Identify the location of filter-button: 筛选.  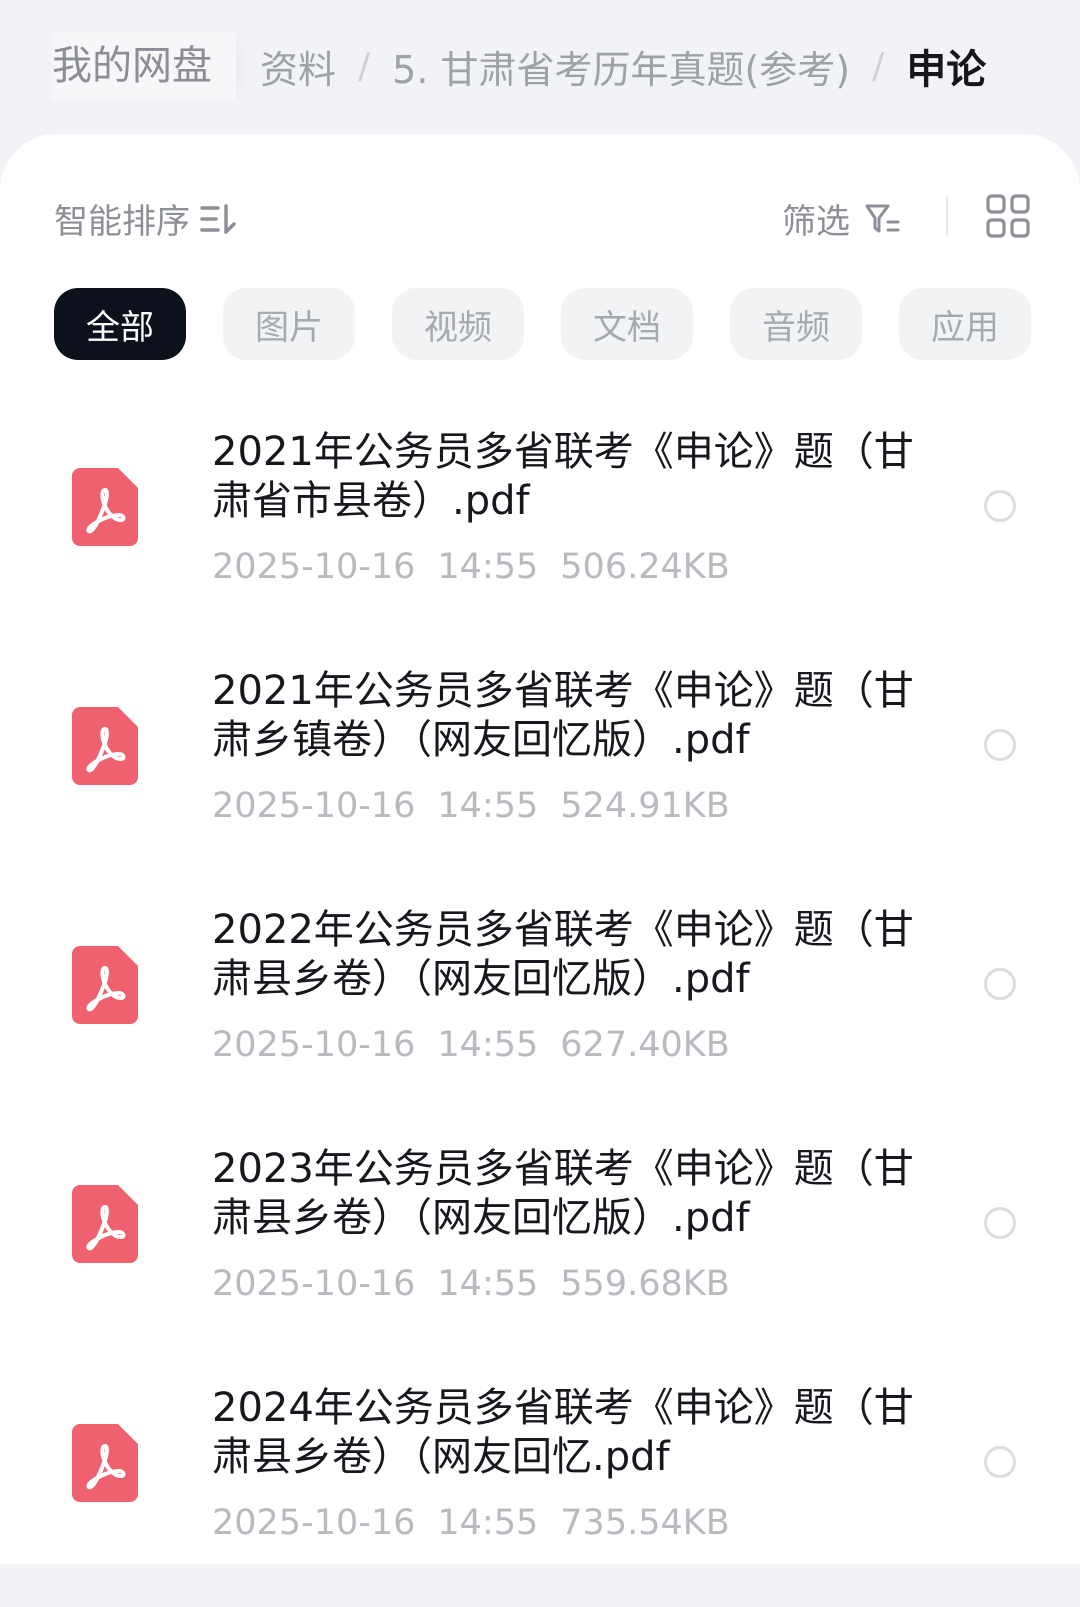
(842, 218).